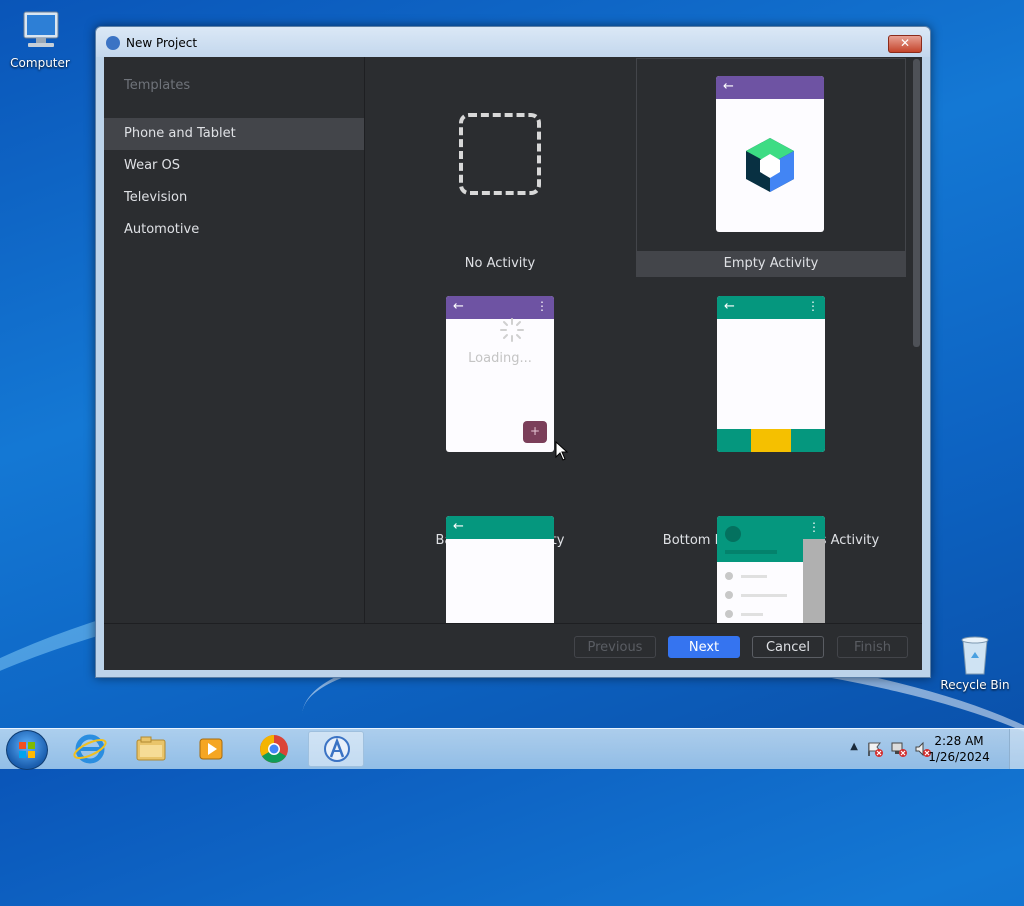 The image size is (1024, 906). I want to click on template-empty-activity: ← Empty Activity, so click(771, 168).